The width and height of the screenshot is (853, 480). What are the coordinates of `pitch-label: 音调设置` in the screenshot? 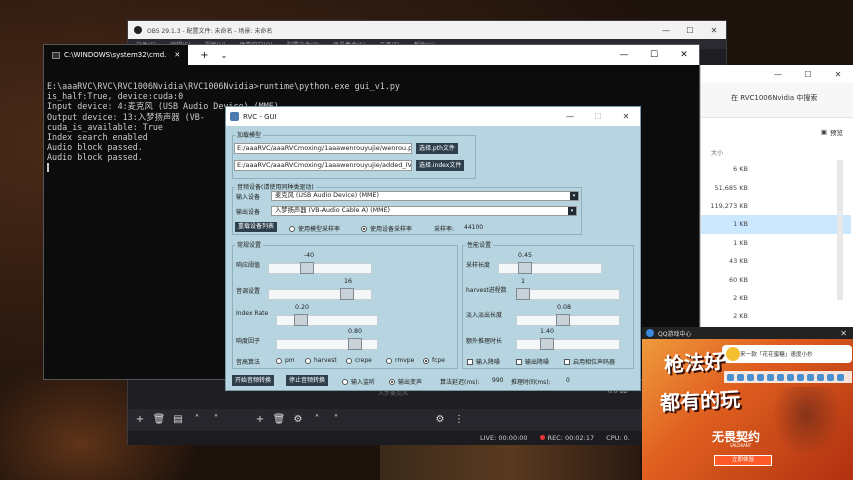 It's located at (248, 291).